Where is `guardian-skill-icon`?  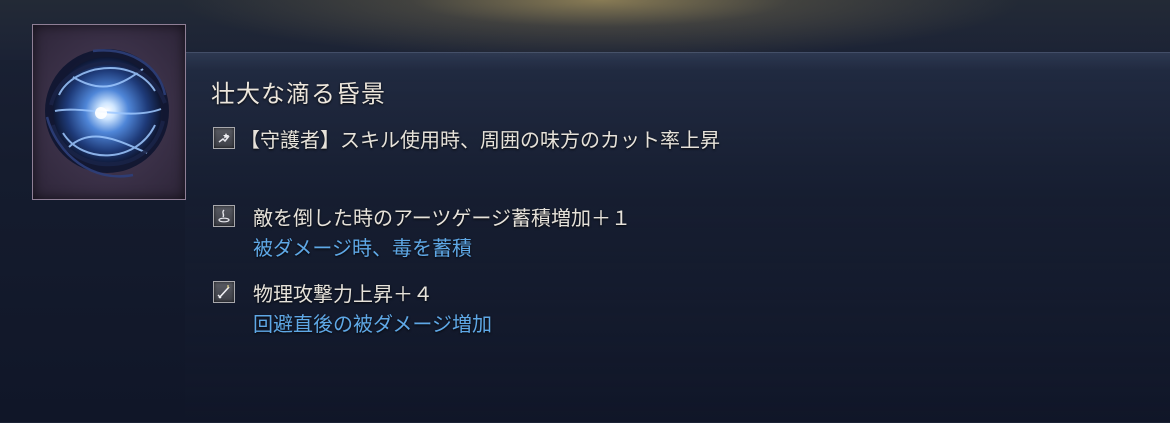 guardian-skill-icon is located at coordinates (224, 138).